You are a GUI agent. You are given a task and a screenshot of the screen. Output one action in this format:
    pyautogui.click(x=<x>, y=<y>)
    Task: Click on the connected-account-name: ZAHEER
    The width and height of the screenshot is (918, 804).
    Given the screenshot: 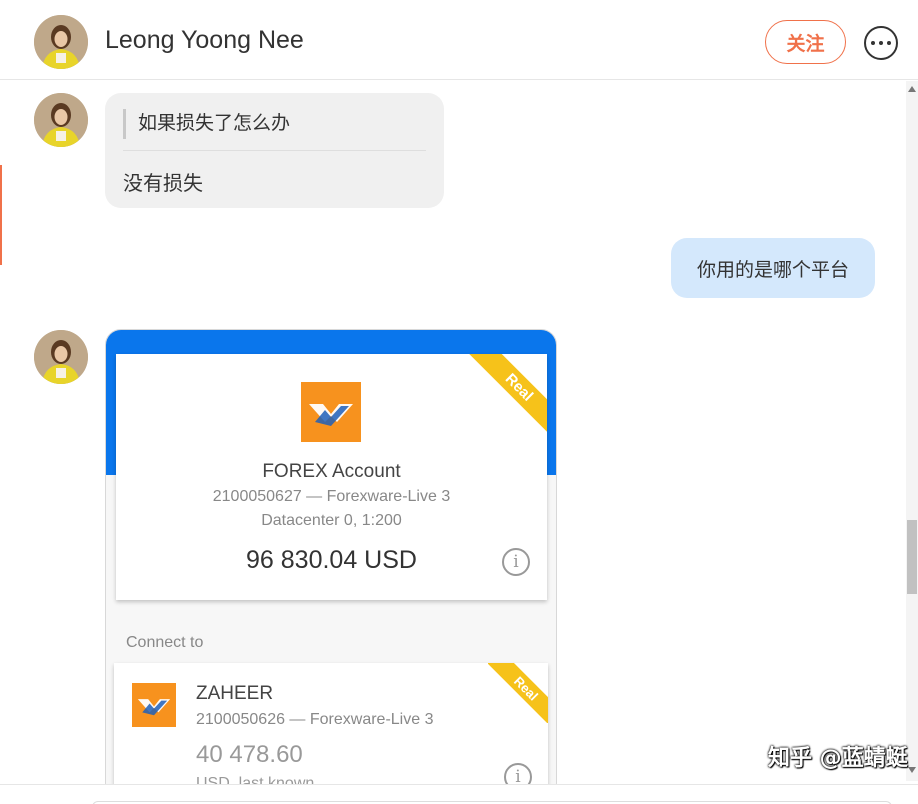 What is the action you would take?
    pyautogui.click(x=235, y=693)
    